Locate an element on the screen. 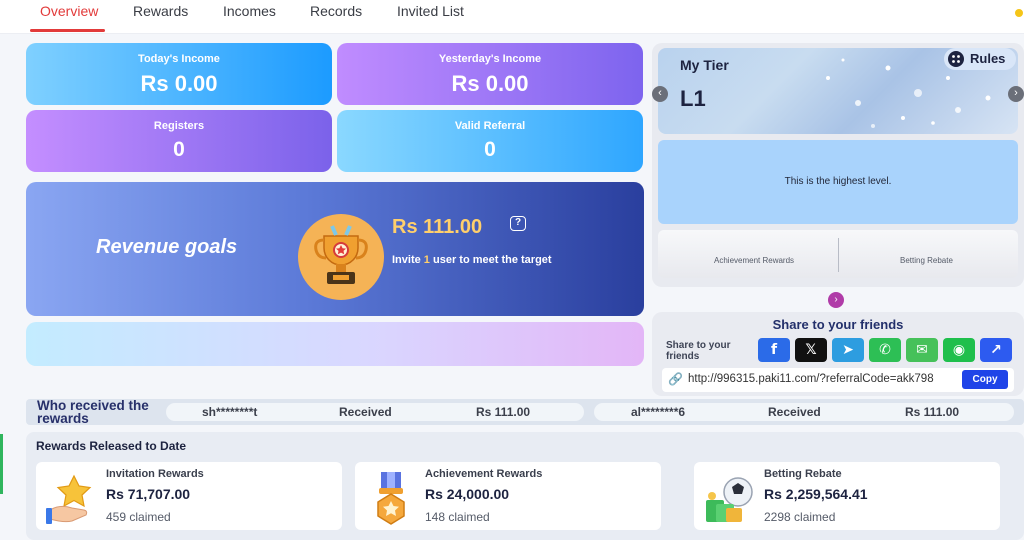 Image resolution: width=1024 pixels, height=540 pixels. window-edge-accent is located at coordinates (1, 464).